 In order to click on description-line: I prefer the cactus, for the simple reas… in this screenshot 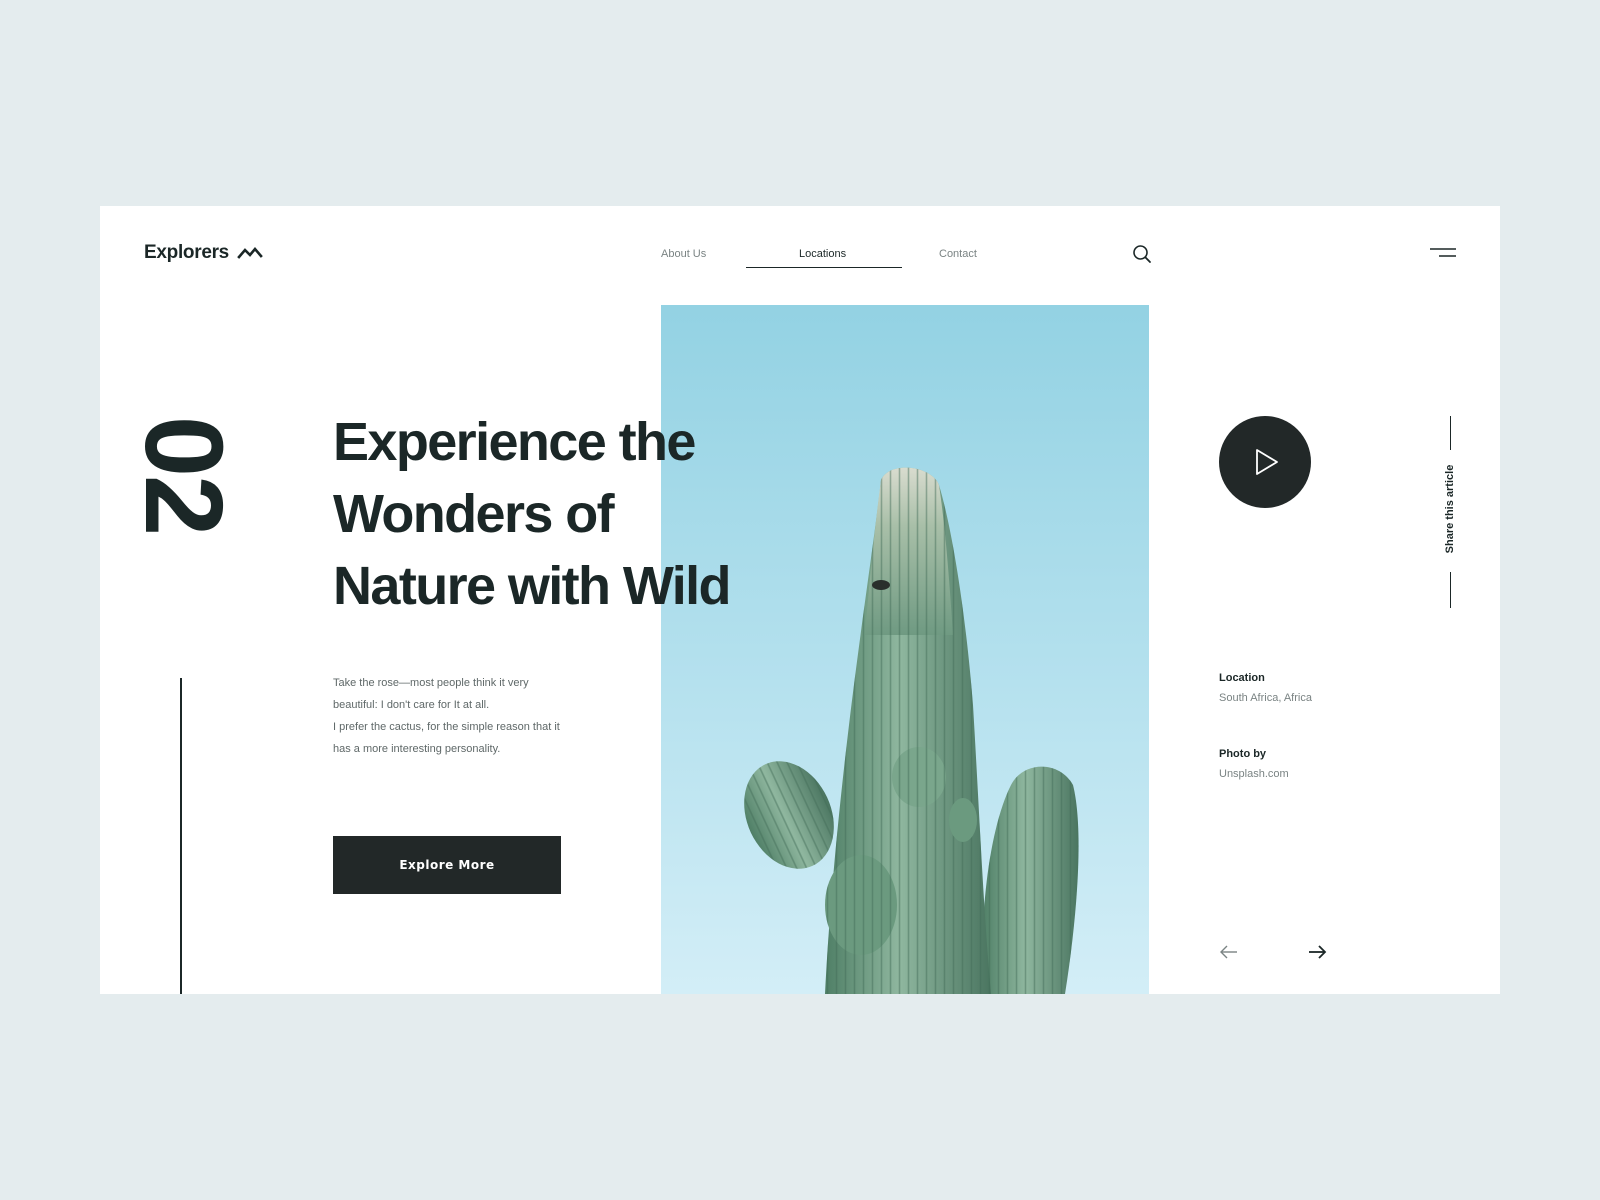, I will do `click(446, 727)`.